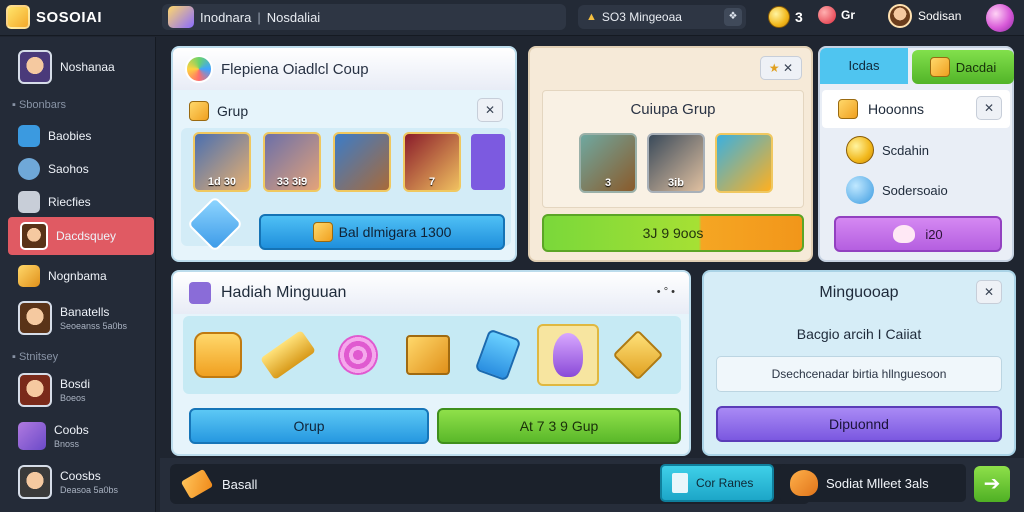 The width and height of the screenshot is (1024, 512). Describe the element at coordinates (197, 484) in the screenshot. I see `pencil-icon` at that location.